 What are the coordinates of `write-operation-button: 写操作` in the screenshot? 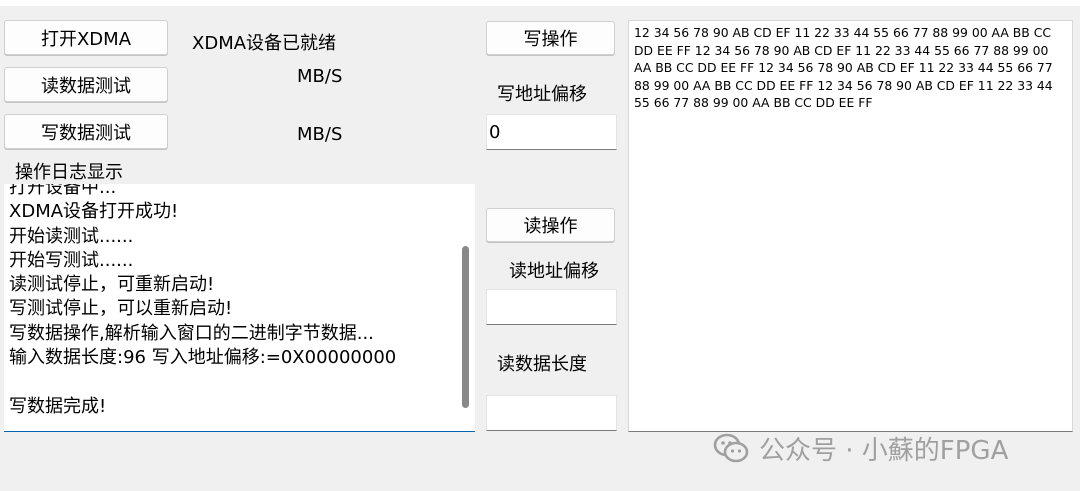 It's located at (550, 38).